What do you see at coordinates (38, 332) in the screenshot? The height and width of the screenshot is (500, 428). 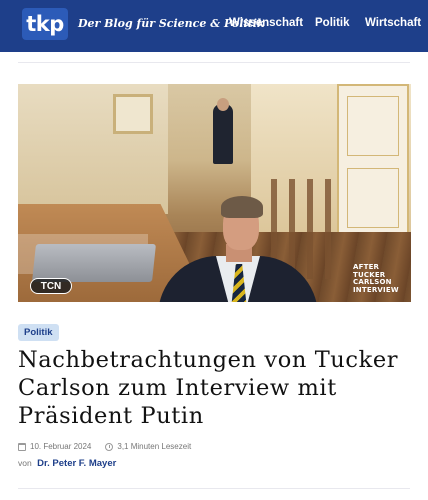 I see `category-badge: Politik` at bounding box center [38, 332].